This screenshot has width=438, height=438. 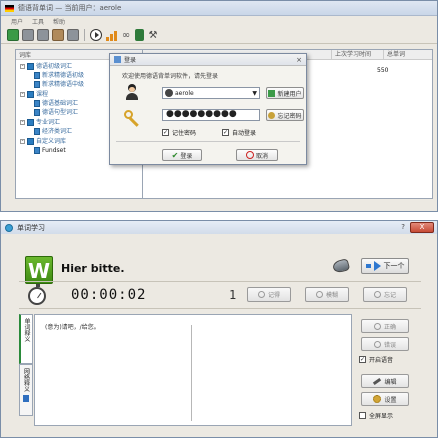 What do you see at coordinates (56, 103) in the screenshot?
I see `tree-node: 德语基础词汇` at bounding box center [56, 103].